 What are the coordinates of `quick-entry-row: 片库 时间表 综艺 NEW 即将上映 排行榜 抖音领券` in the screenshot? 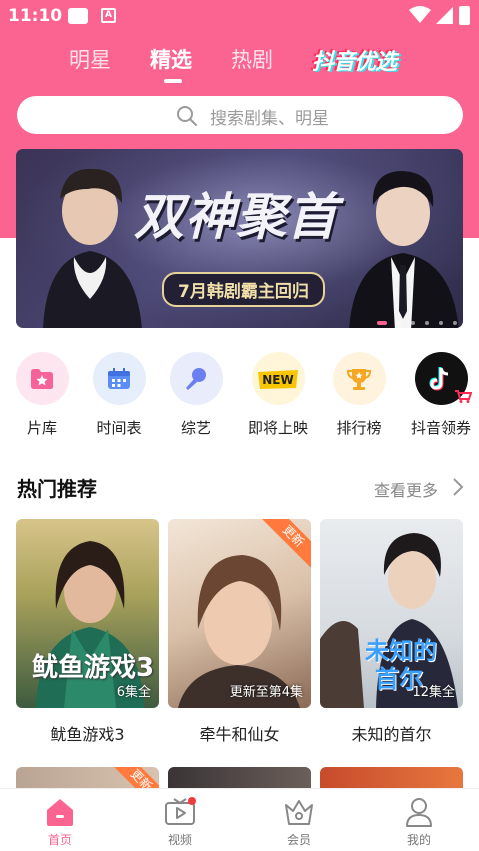 It's located at (239, 397).